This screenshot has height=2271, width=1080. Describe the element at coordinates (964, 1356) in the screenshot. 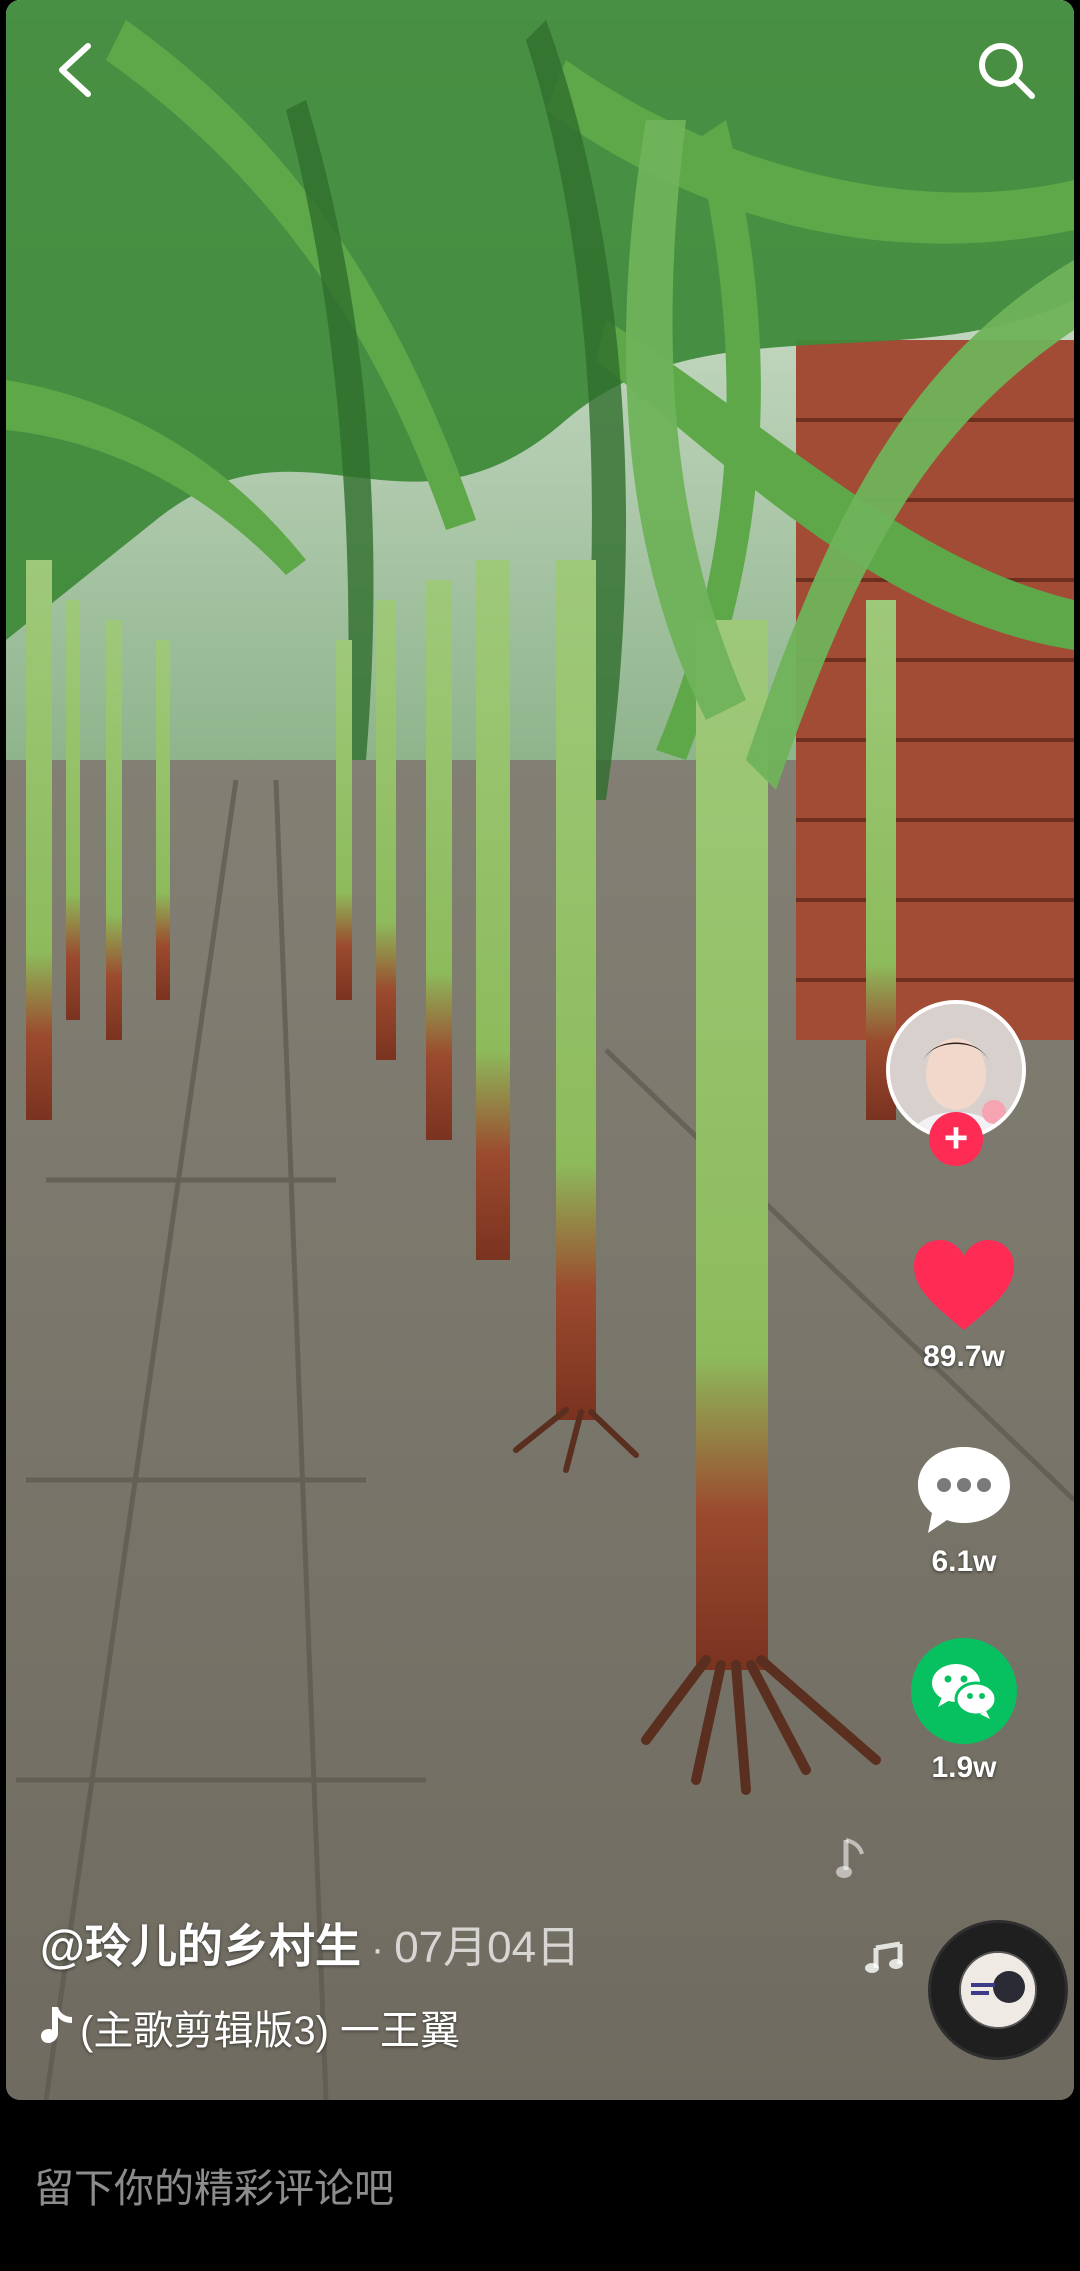

I see `like-count: 89.7w` at that location.